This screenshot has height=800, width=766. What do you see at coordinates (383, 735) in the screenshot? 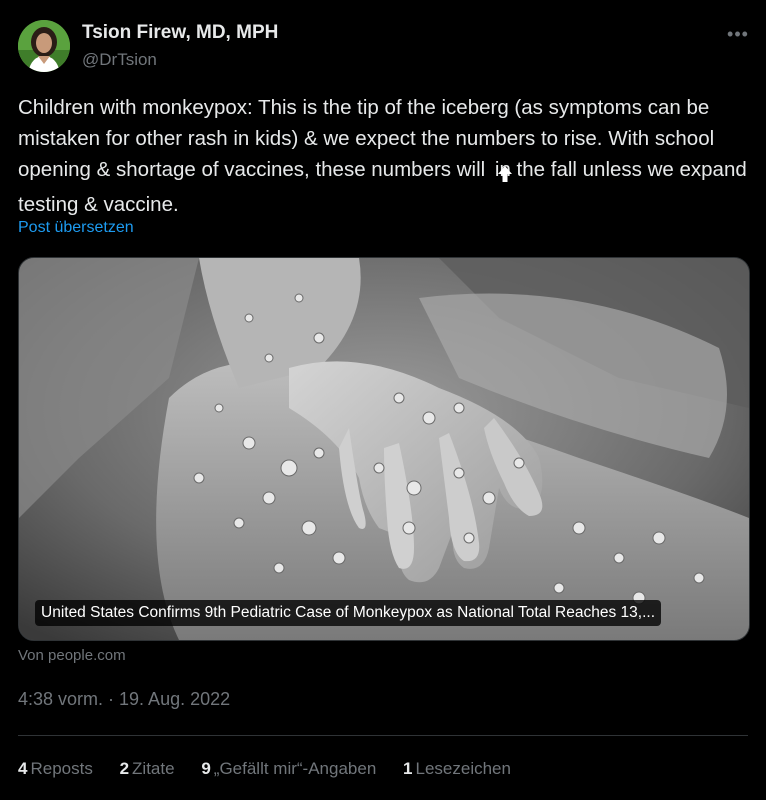
I see `divider` at bounding box center [383, 735].